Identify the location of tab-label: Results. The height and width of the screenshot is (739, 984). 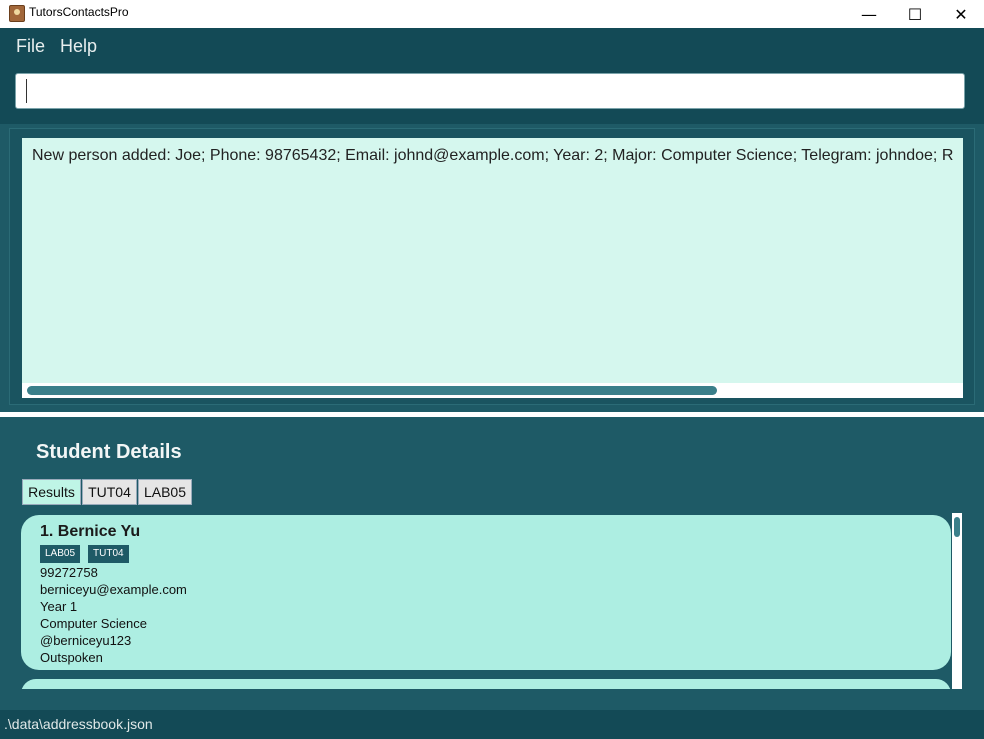
(51, 492).